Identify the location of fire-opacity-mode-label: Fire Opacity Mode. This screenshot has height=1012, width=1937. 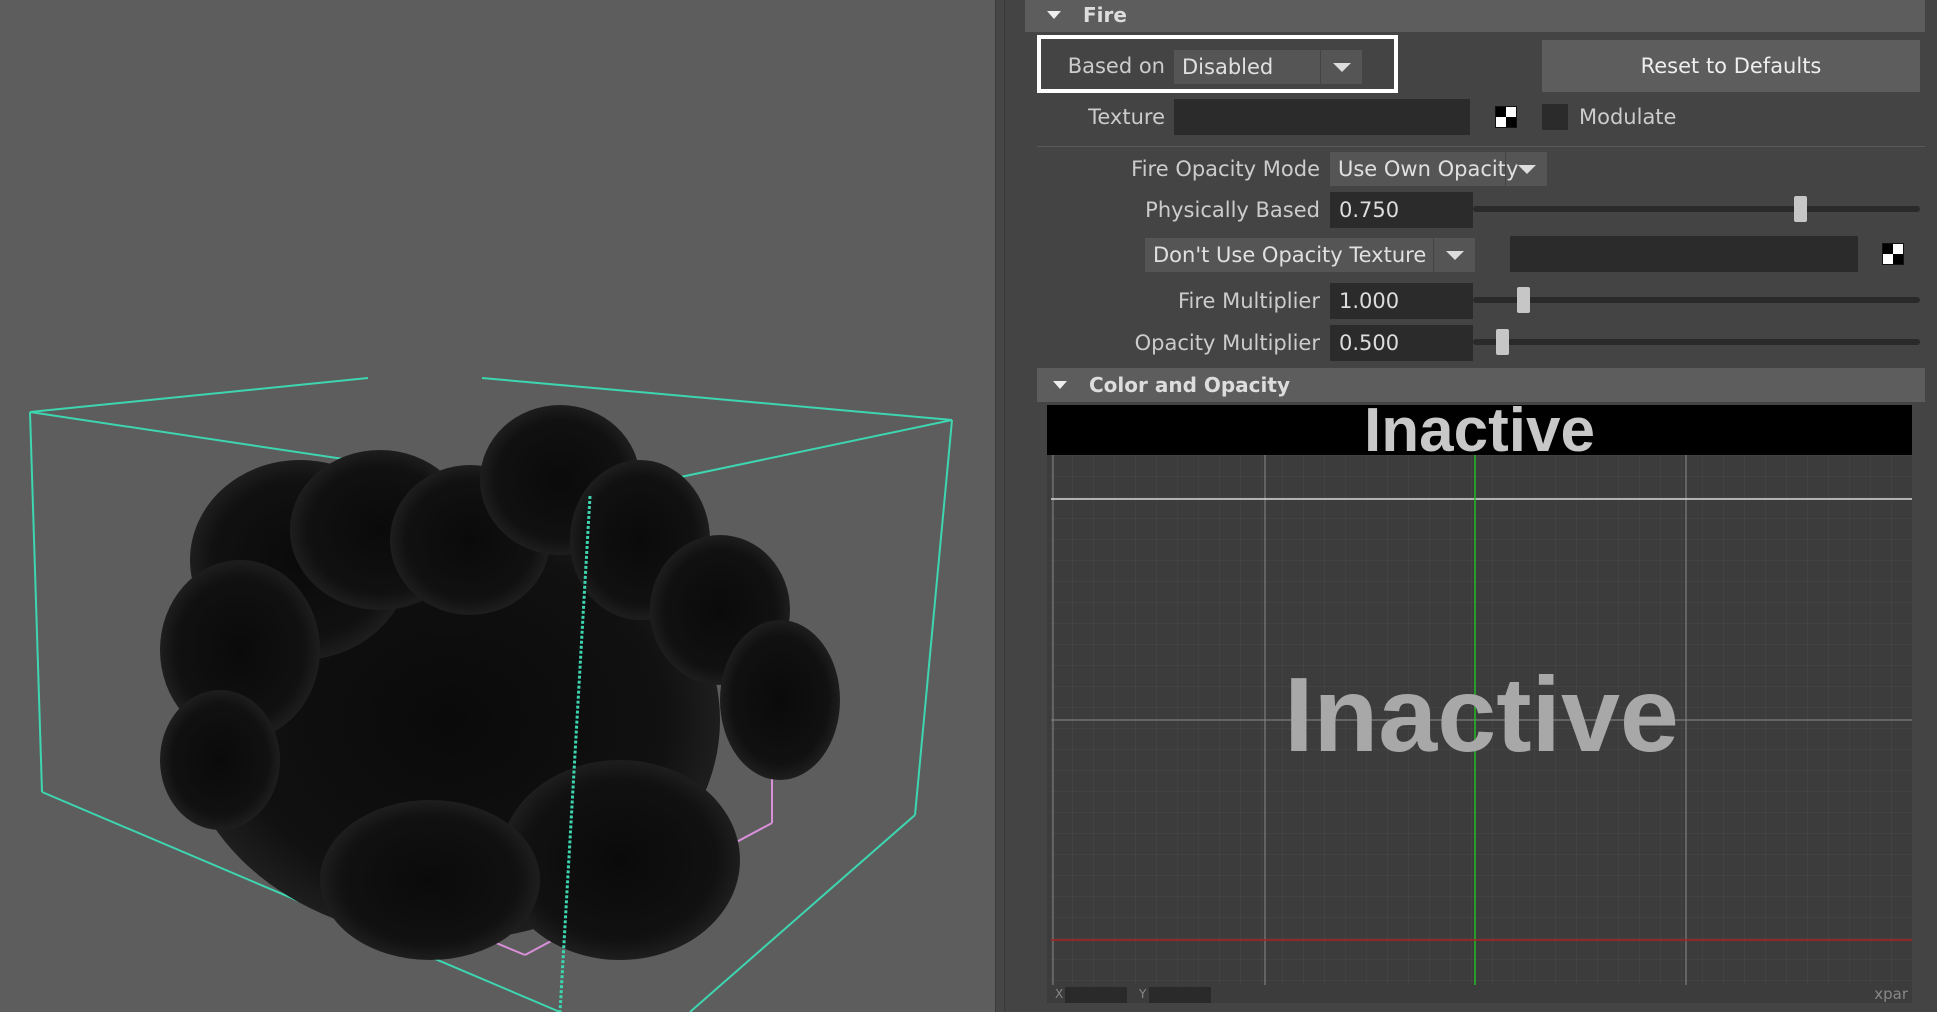
(1225, 169).